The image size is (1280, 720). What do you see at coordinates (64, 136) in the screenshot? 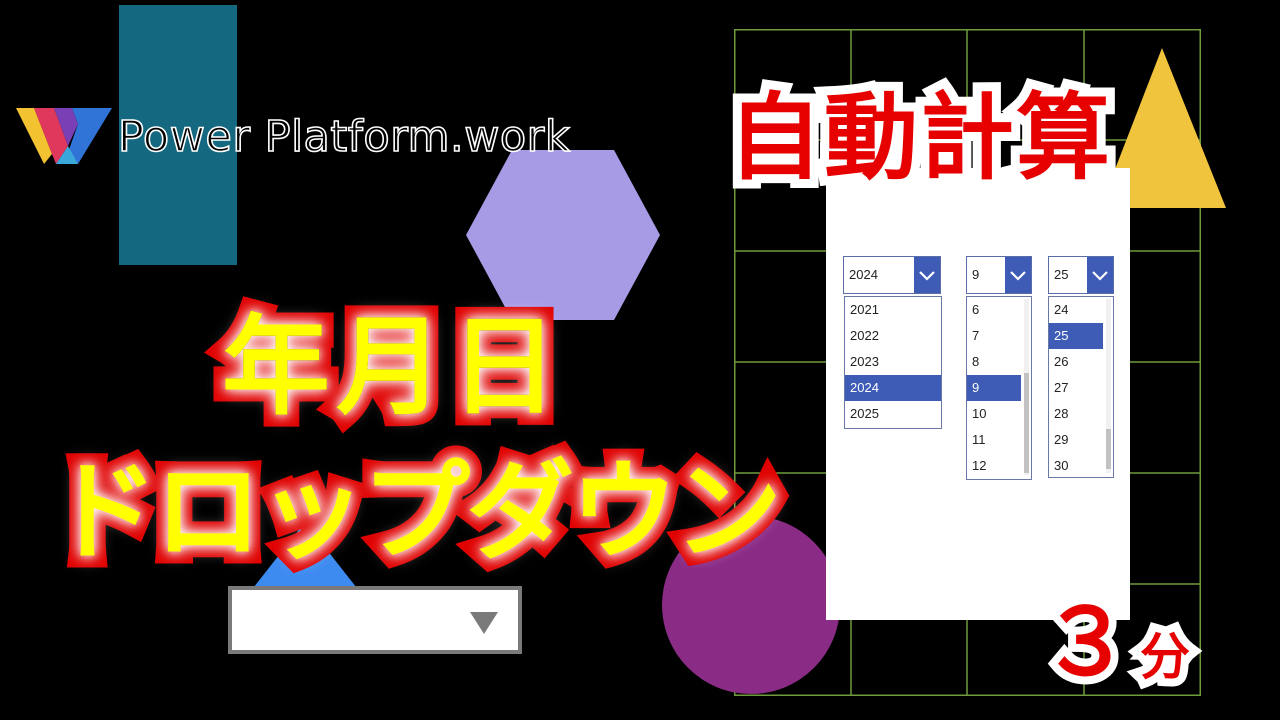
I see `power-platform-logo-icon` at bounding box center [64, 136].